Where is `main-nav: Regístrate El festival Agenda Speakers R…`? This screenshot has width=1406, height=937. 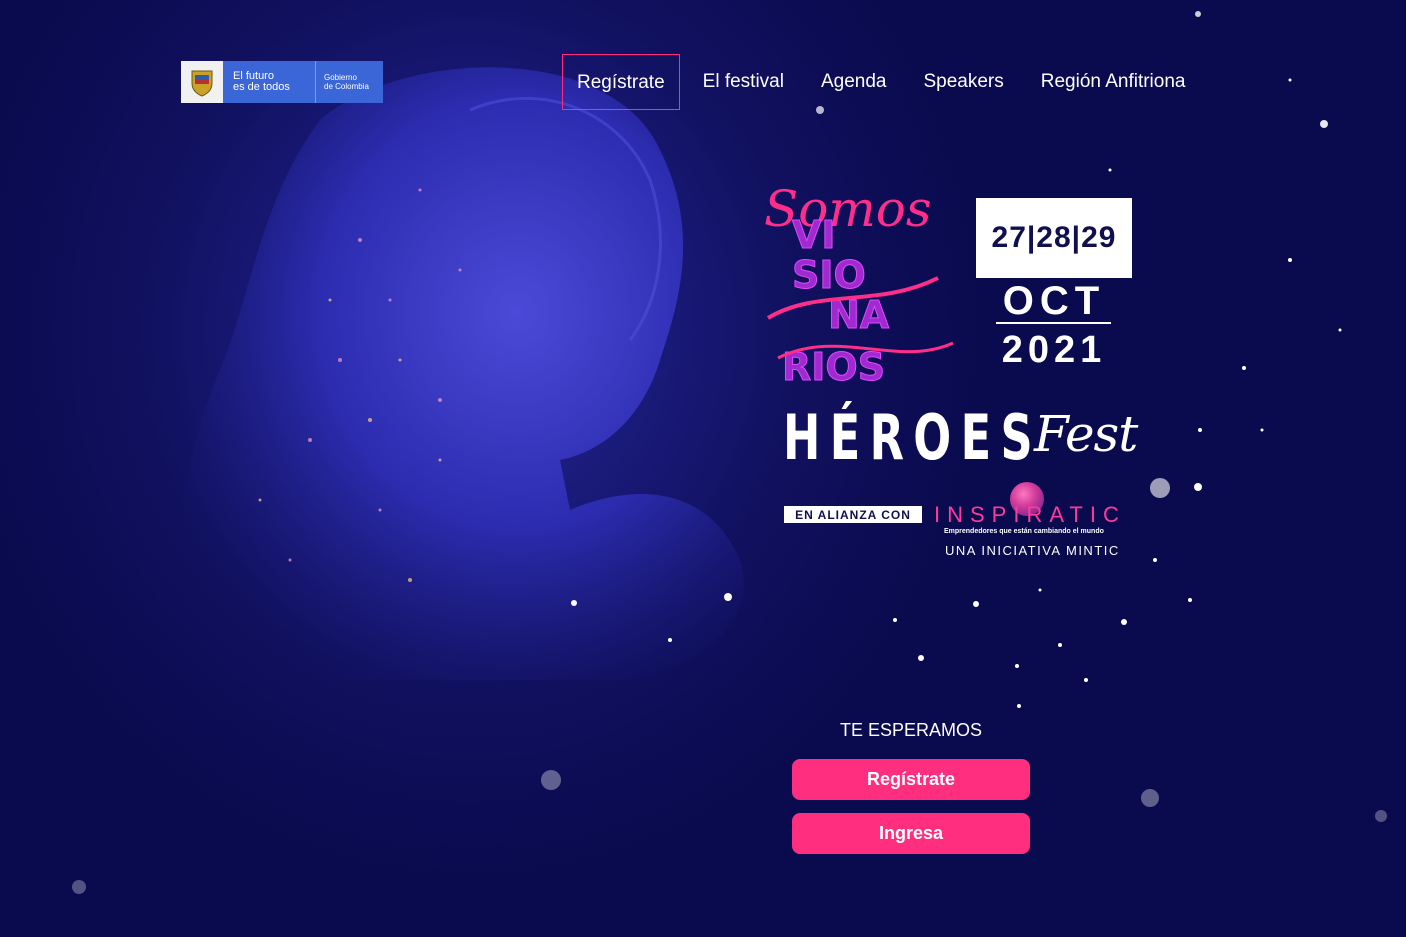 main-nav: Regístrate El festival Agenda Speakers R… is located at coordinates (885, 82).